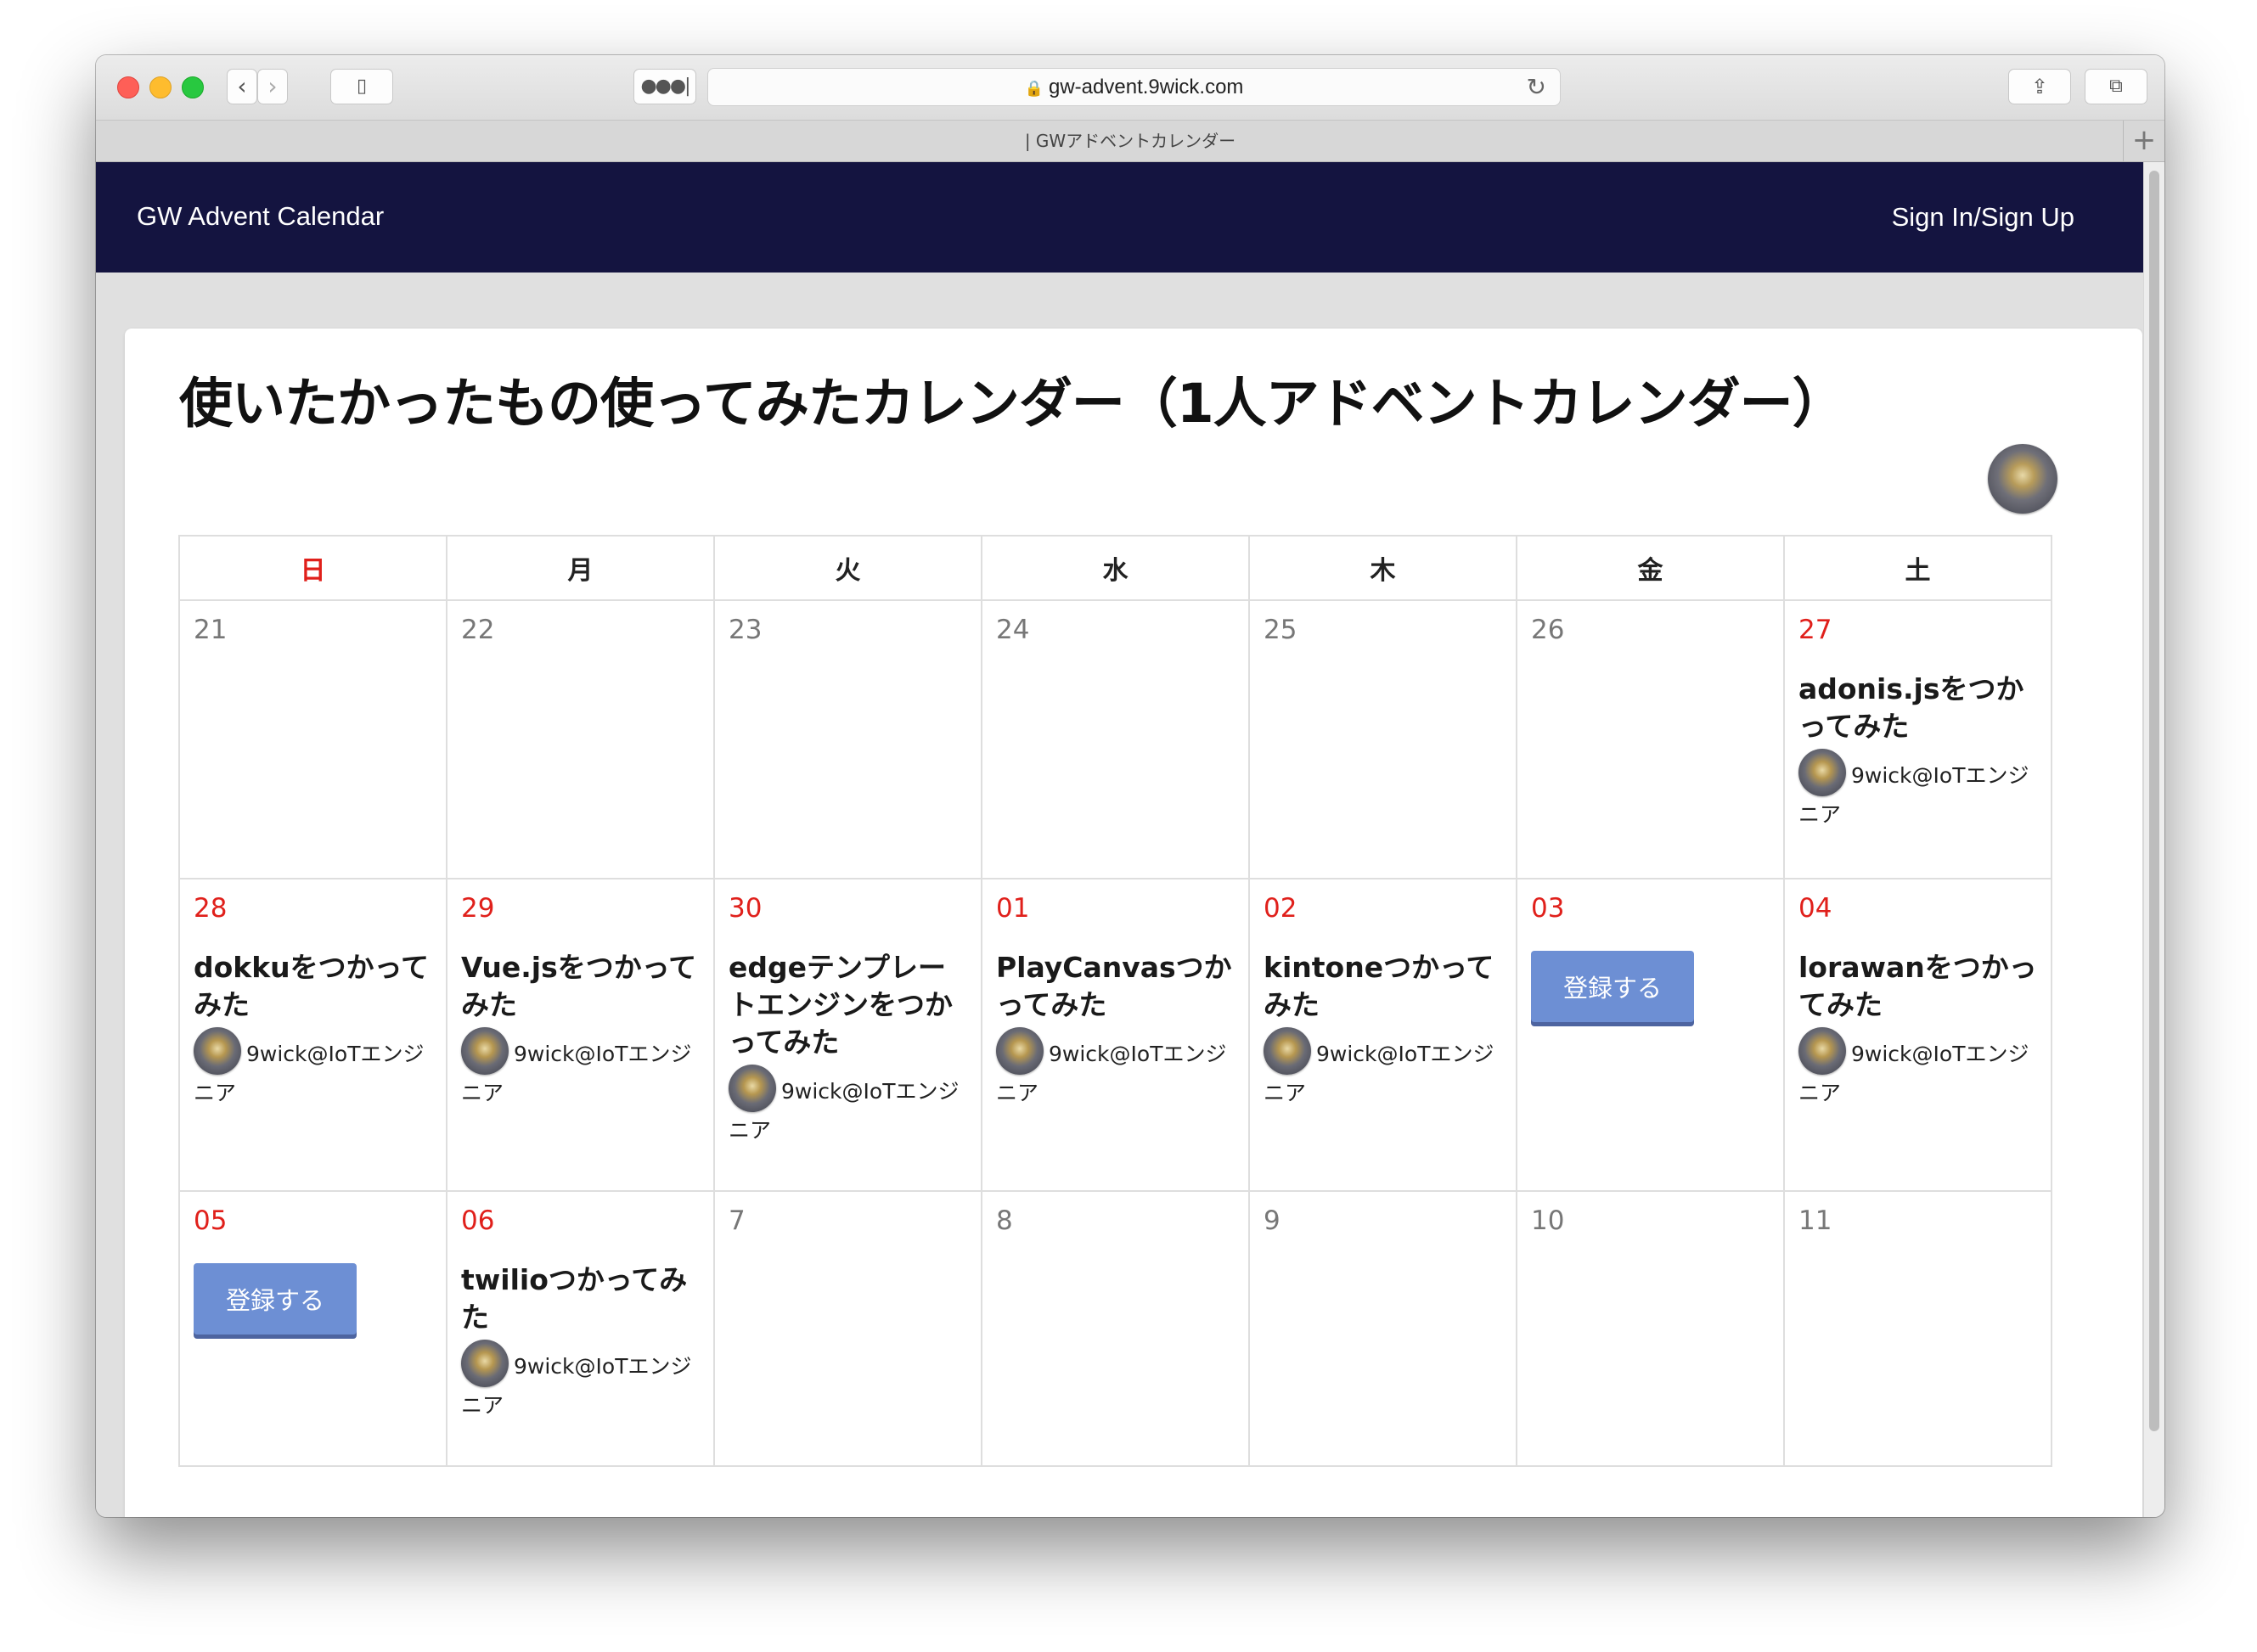  I want to click on vertical-scrollbar, so click(2153, 840).